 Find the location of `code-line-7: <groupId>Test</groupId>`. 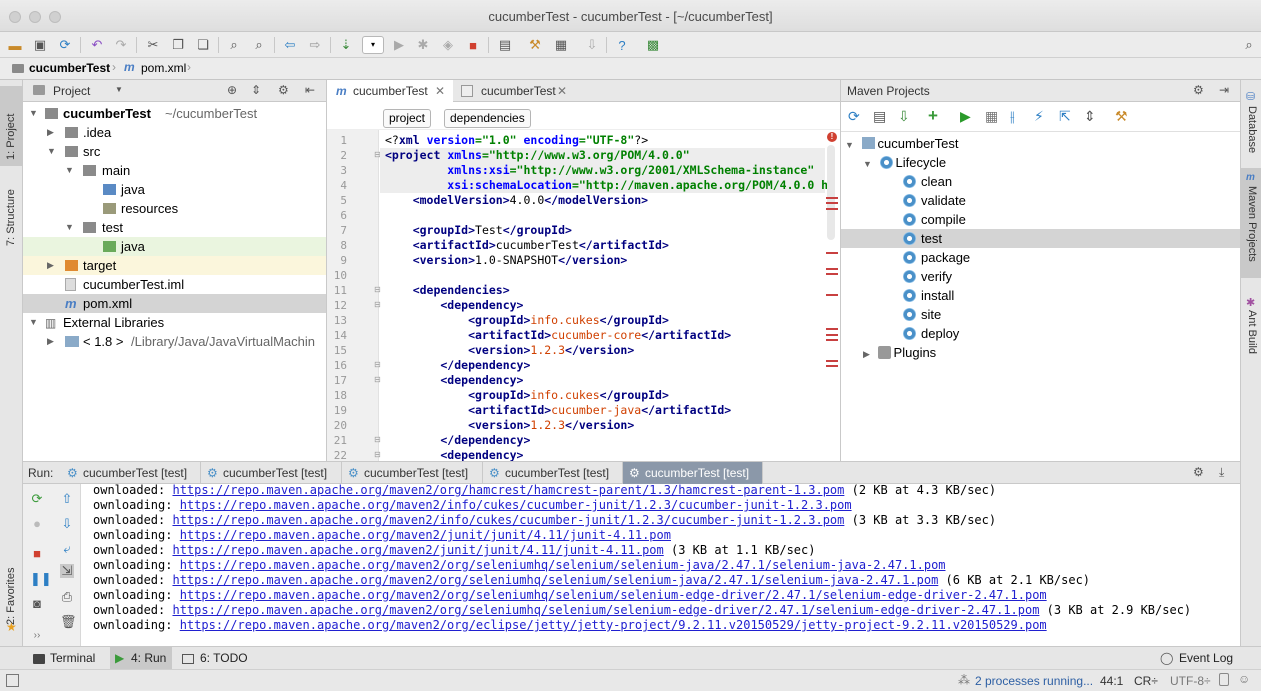

code-line-7: <groupId>Test</groupId> is located at coordinates (478, 230).